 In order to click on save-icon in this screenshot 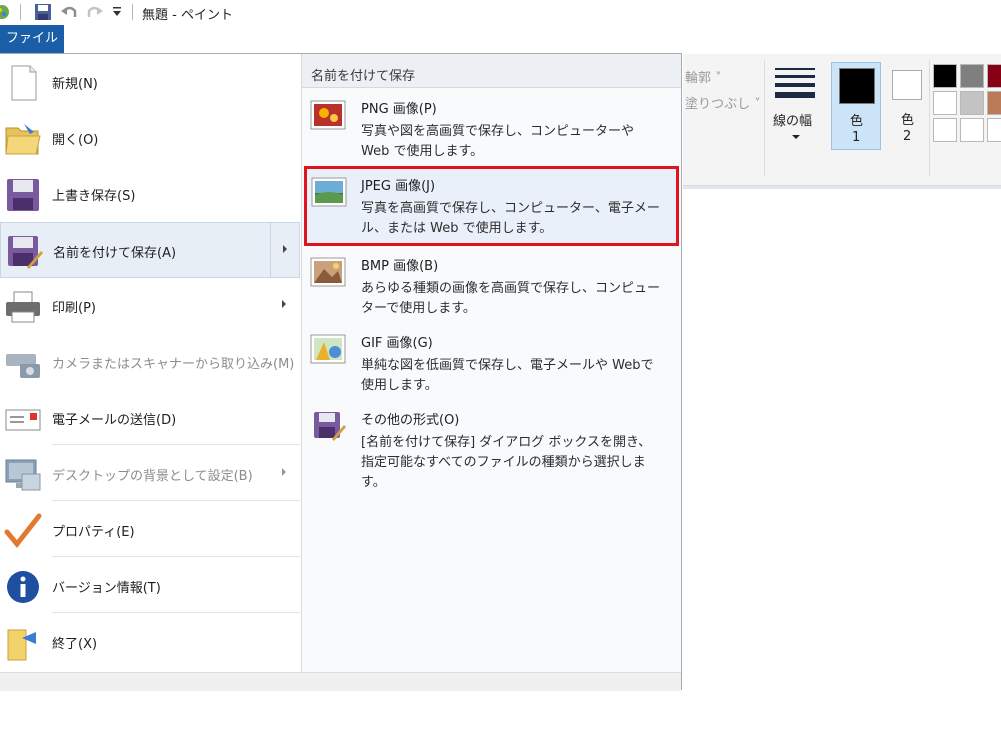, I will do `click(43, 14)`.